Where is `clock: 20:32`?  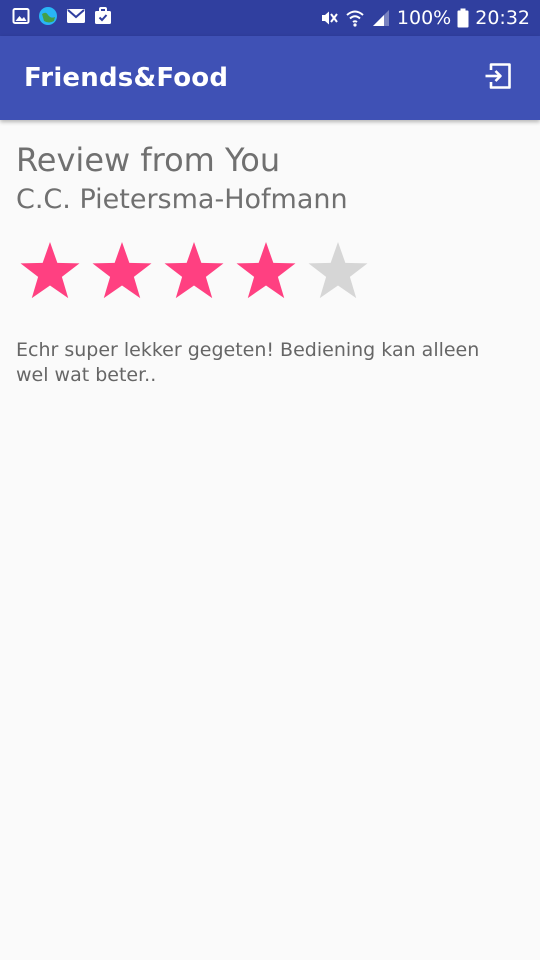 clock: 20:32 is located at coordinates (502, 18).